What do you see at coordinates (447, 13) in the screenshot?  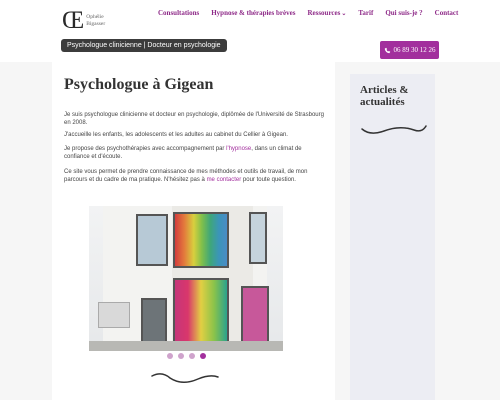 I see `nav-item-contact: Contact` at bounding box center [447, 13].